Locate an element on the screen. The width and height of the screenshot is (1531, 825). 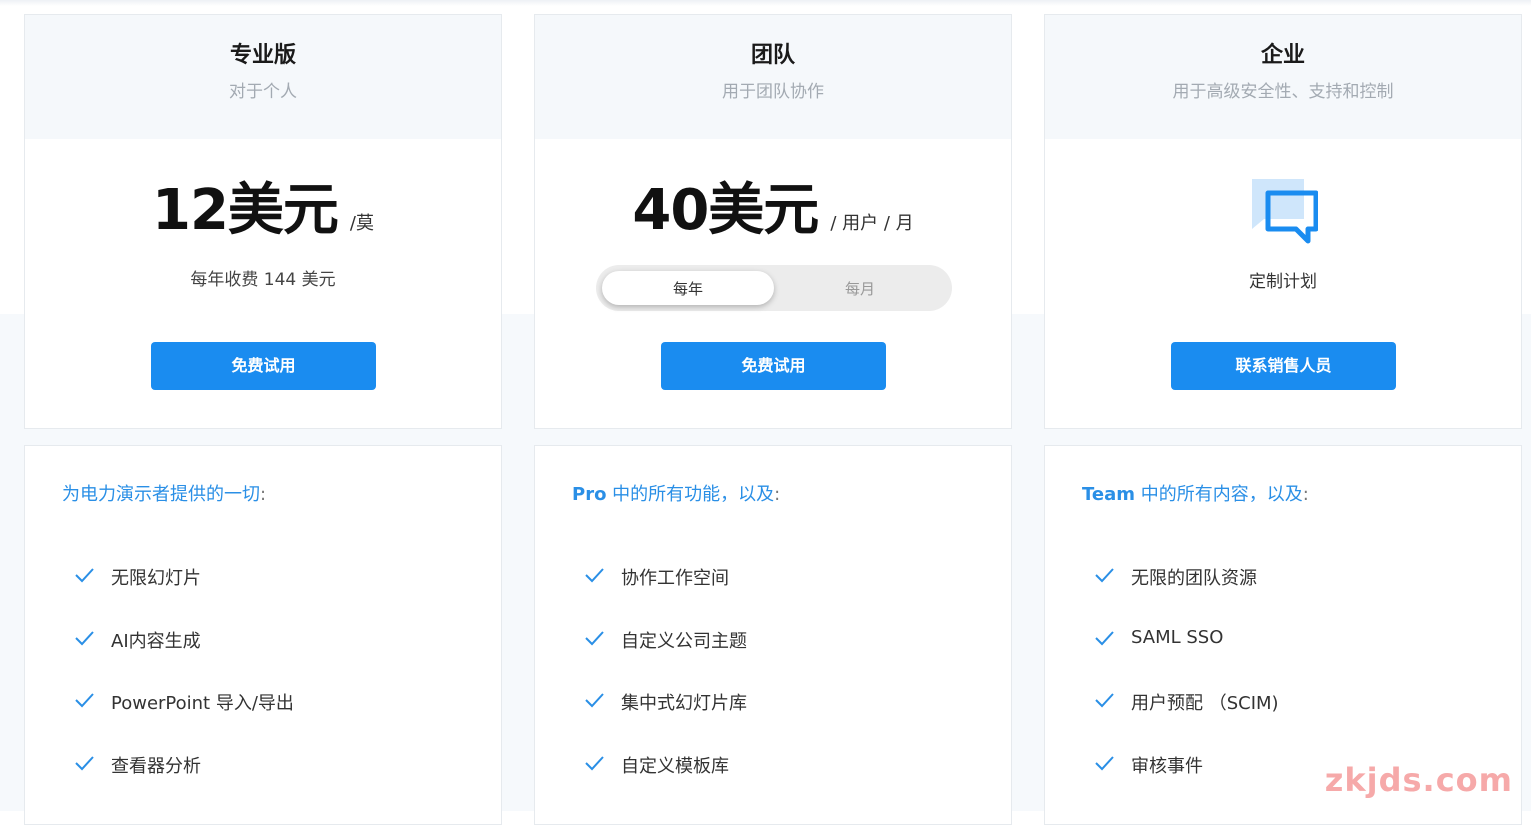
price: 12美元 is located at coordinates (245, 210).